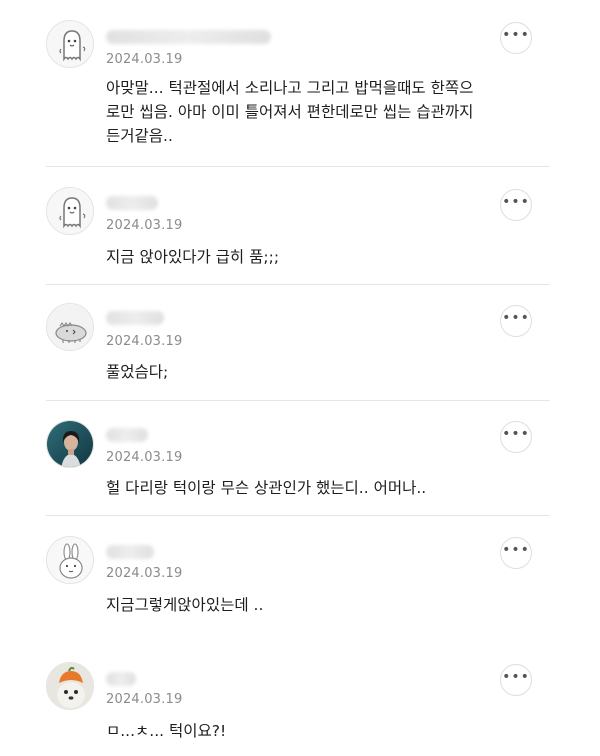 The image size is (600, 756). Describe the element at coordinates (266, 488) in the screenshot. I see `comment-text: 헐 다리랑 턱이랑 무슨 상관인가 했는디.. 어머나..` at that location.